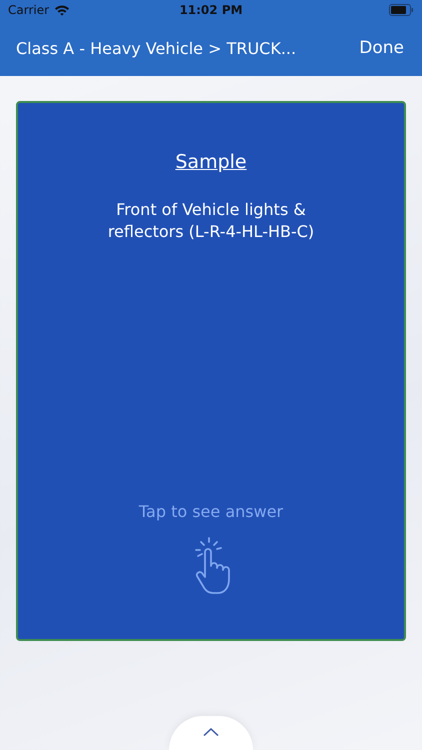  What do you see at coordinates (62, 10) in the screenshot?
I see `wifi-icon` at bounding box center [62, 10].